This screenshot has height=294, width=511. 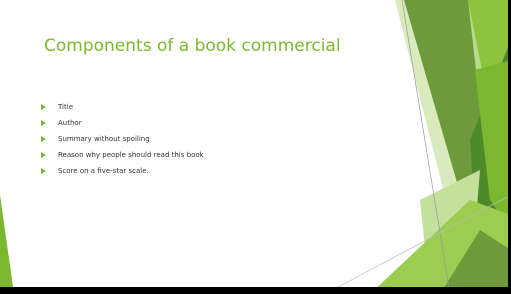 I want to click on bullet-item-score: Score on a five-star scale., so click(x=122, y=171).